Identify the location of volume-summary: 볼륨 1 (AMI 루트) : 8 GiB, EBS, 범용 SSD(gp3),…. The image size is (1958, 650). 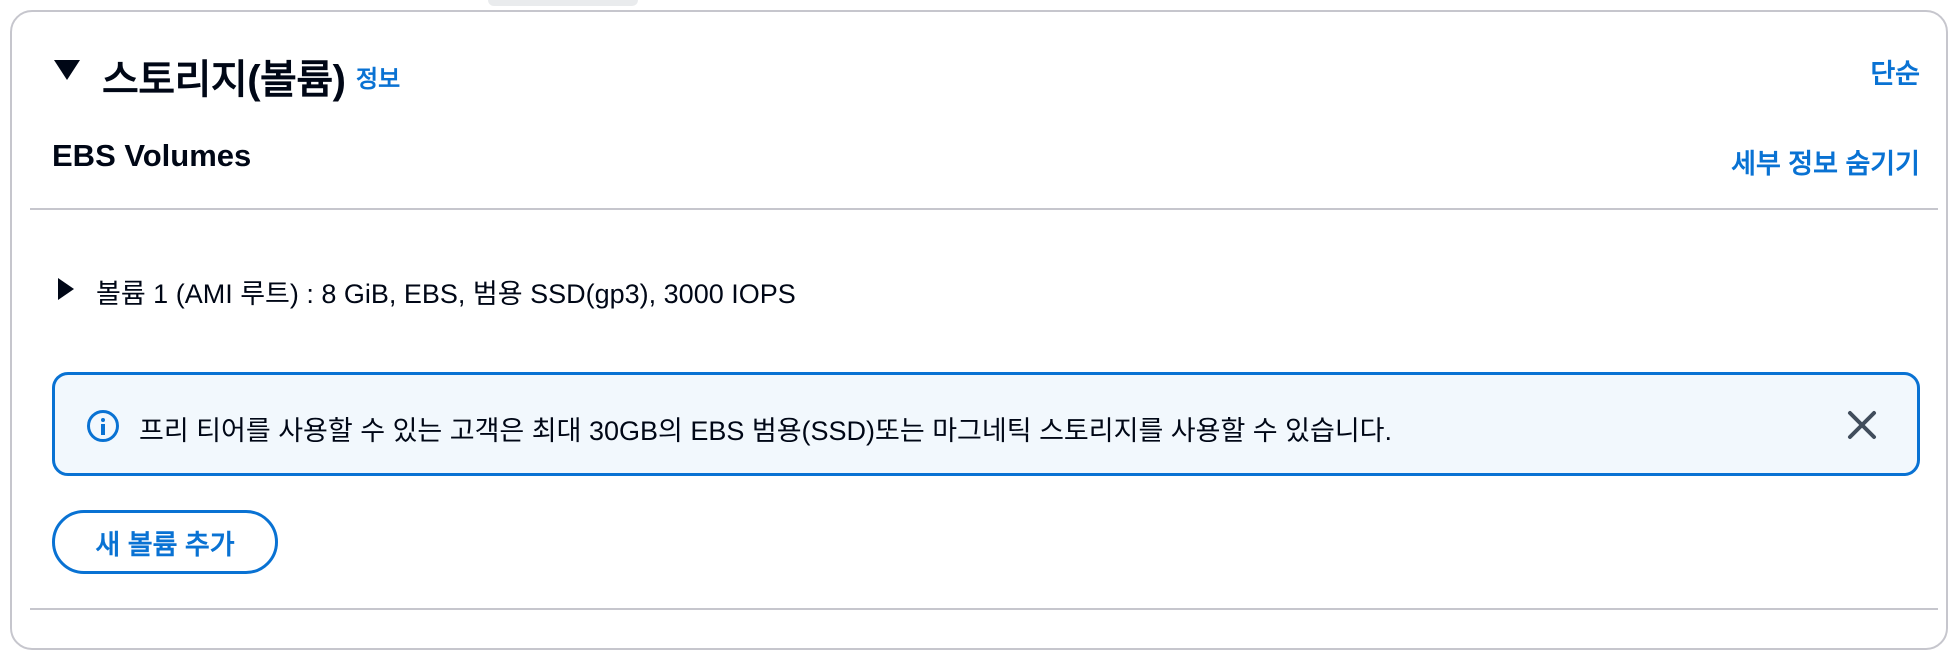
(446, 294).